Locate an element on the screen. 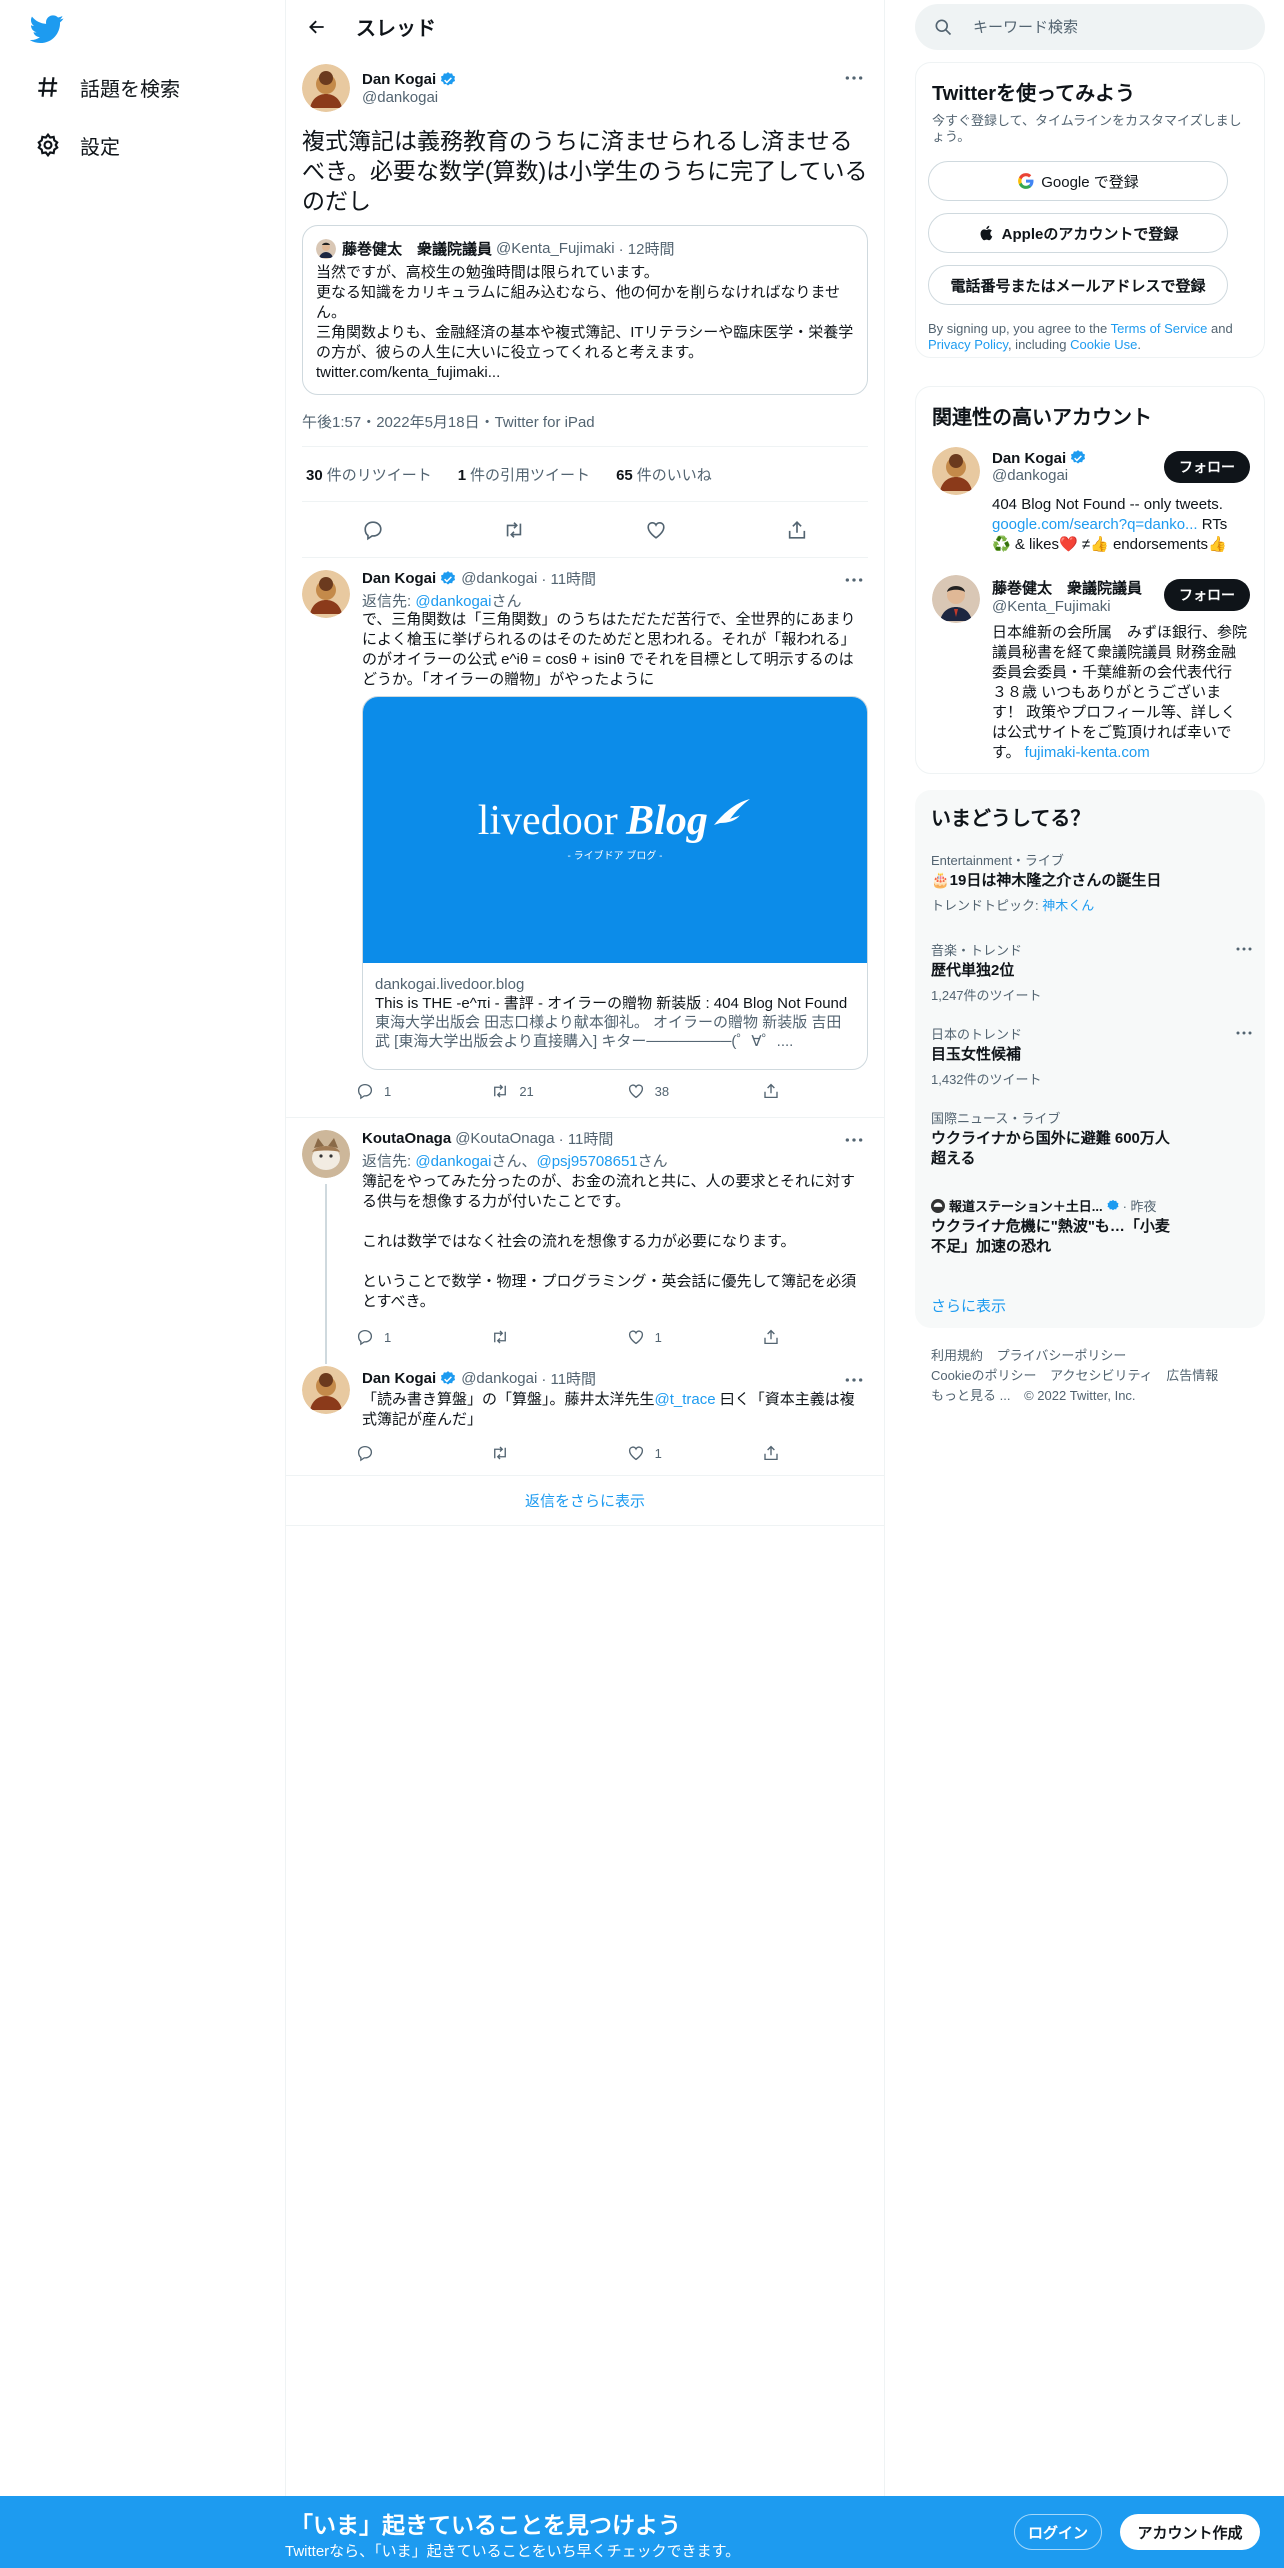 Image resolution: width=1284 pixels, height=2568 pixels. nav-item-explore: 話題を検索 is located at coordinates (107, 87).